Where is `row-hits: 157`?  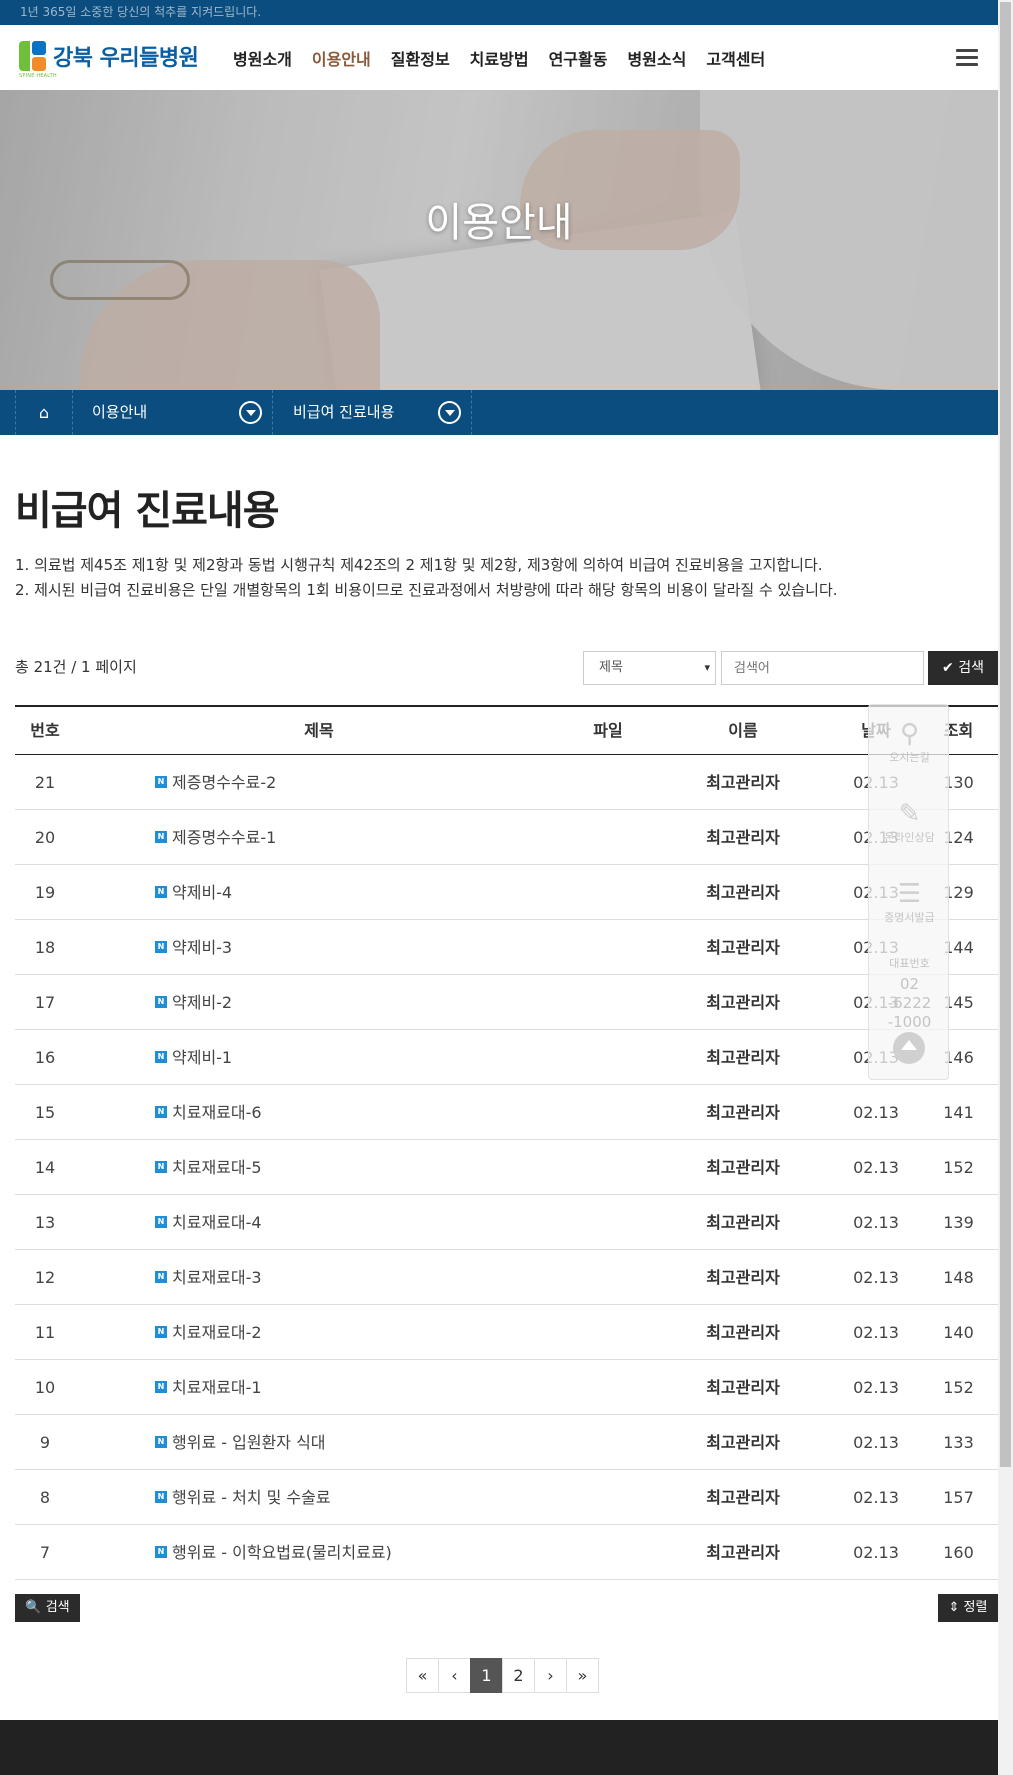
row-hits: 157 is located at coordinates (958, 1497).